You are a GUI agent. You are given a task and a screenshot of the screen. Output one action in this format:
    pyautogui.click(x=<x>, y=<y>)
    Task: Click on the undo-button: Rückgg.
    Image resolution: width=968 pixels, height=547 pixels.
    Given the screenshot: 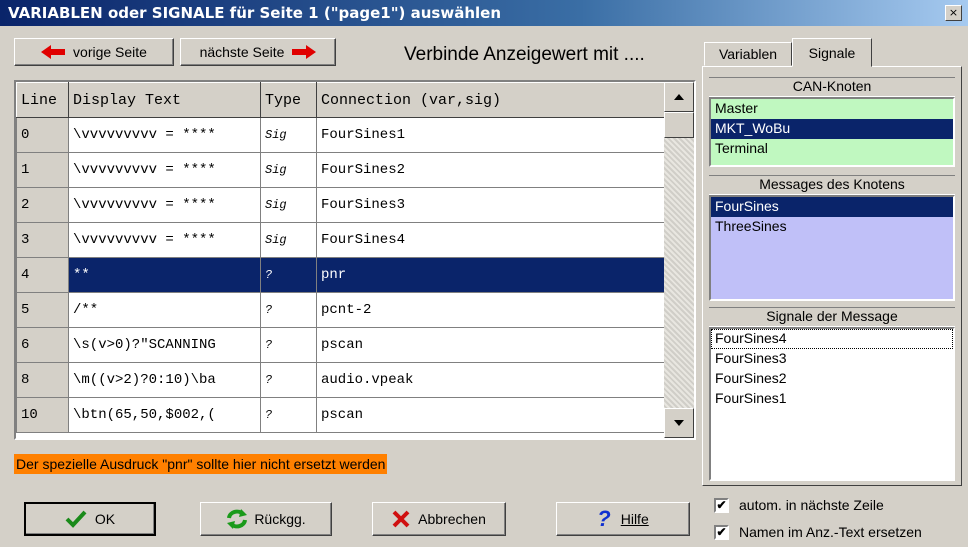 What is the action you would take?
    pyautogui.click(x=266, y=519)
    